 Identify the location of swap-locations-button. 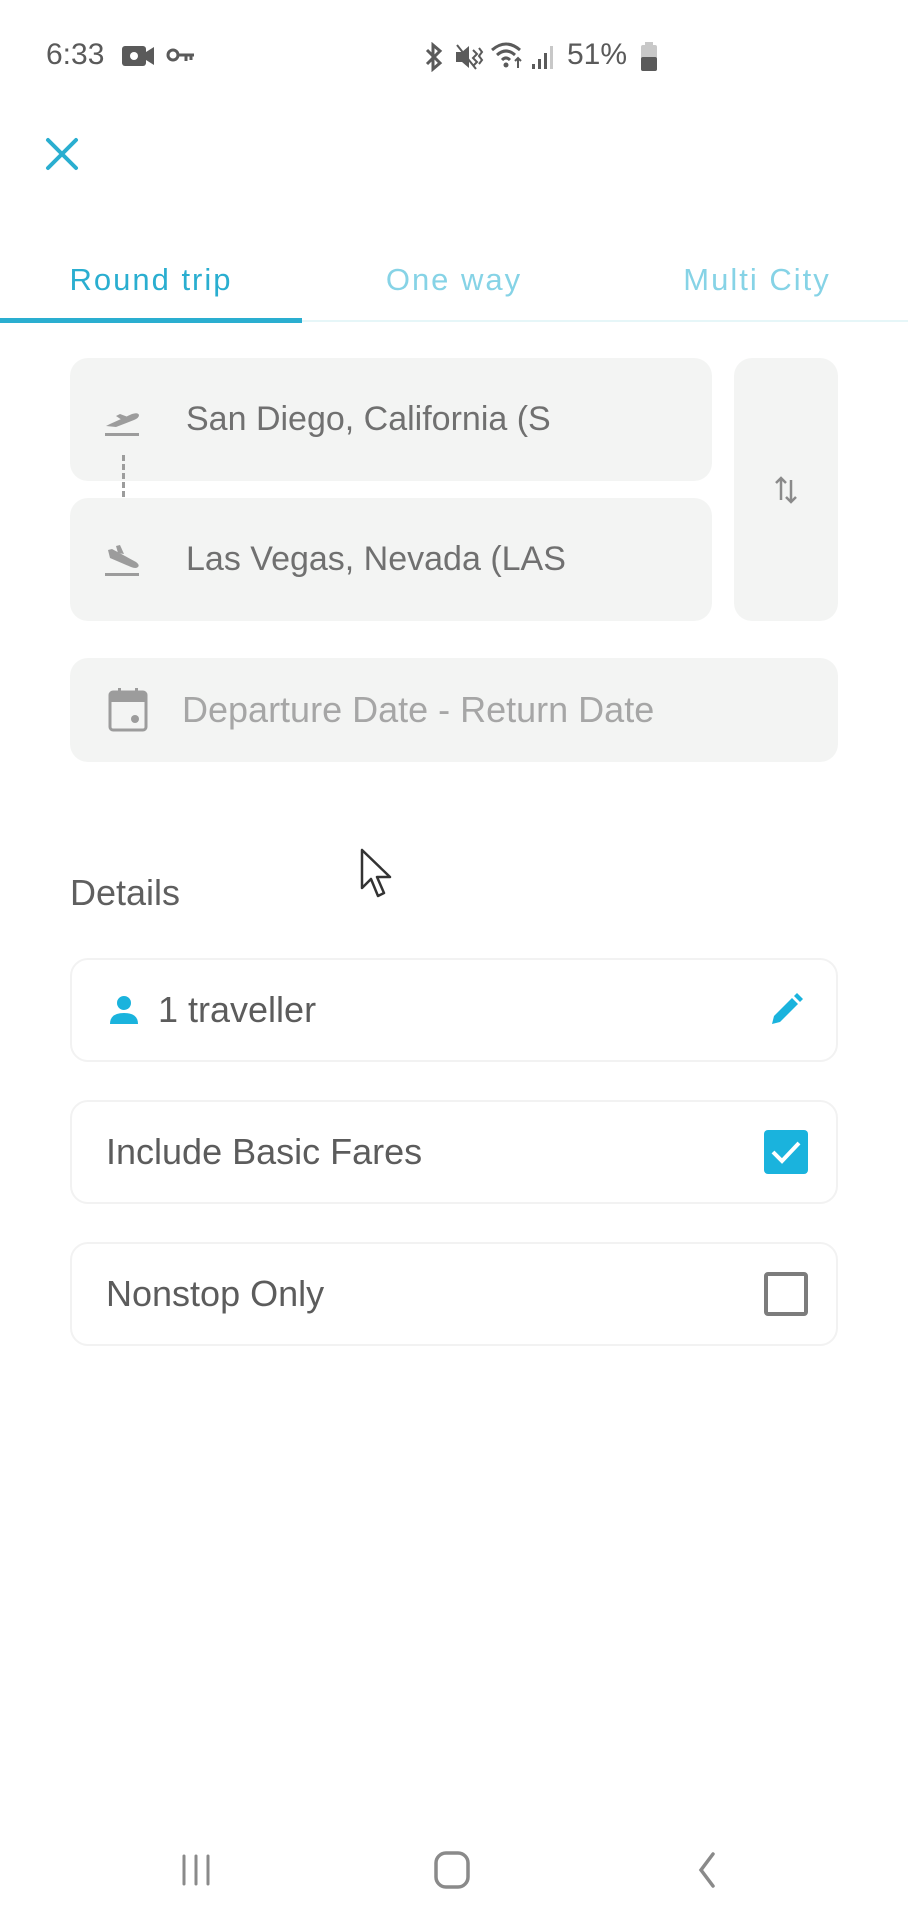
(786, 489).